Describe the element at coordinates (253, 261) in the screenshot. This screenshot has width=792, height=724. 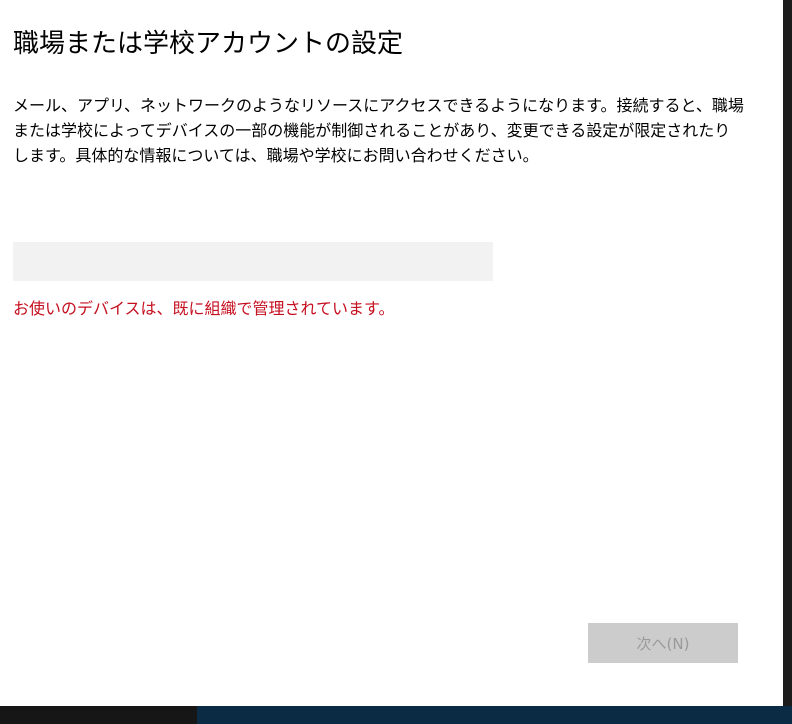
I see `email-input` at that location.